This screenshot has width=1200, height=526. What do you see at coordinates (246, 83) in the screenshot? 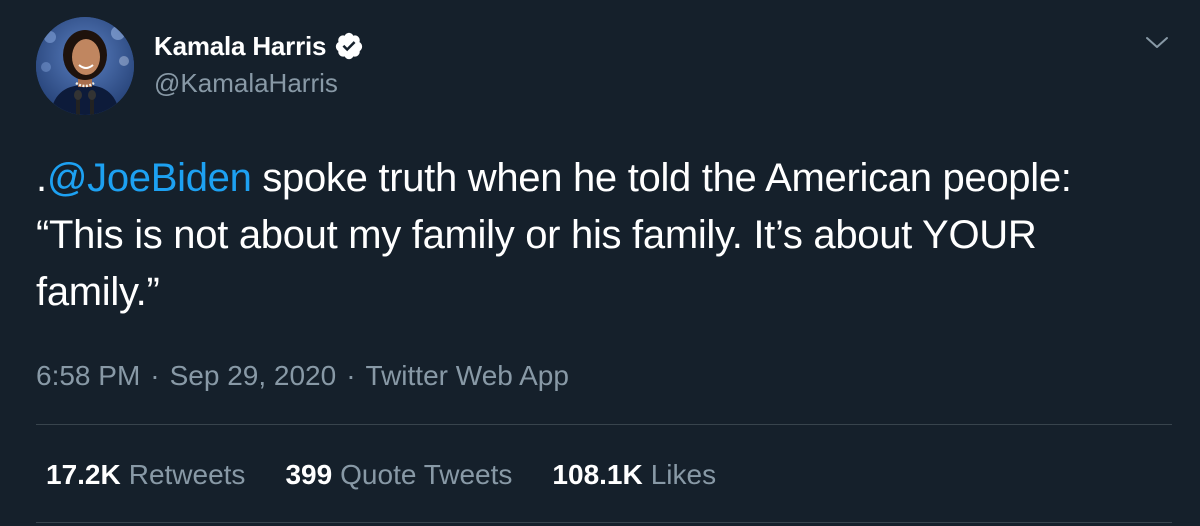
I see `author-handle: @KamalaHarris` at bounding box center [246, 83].